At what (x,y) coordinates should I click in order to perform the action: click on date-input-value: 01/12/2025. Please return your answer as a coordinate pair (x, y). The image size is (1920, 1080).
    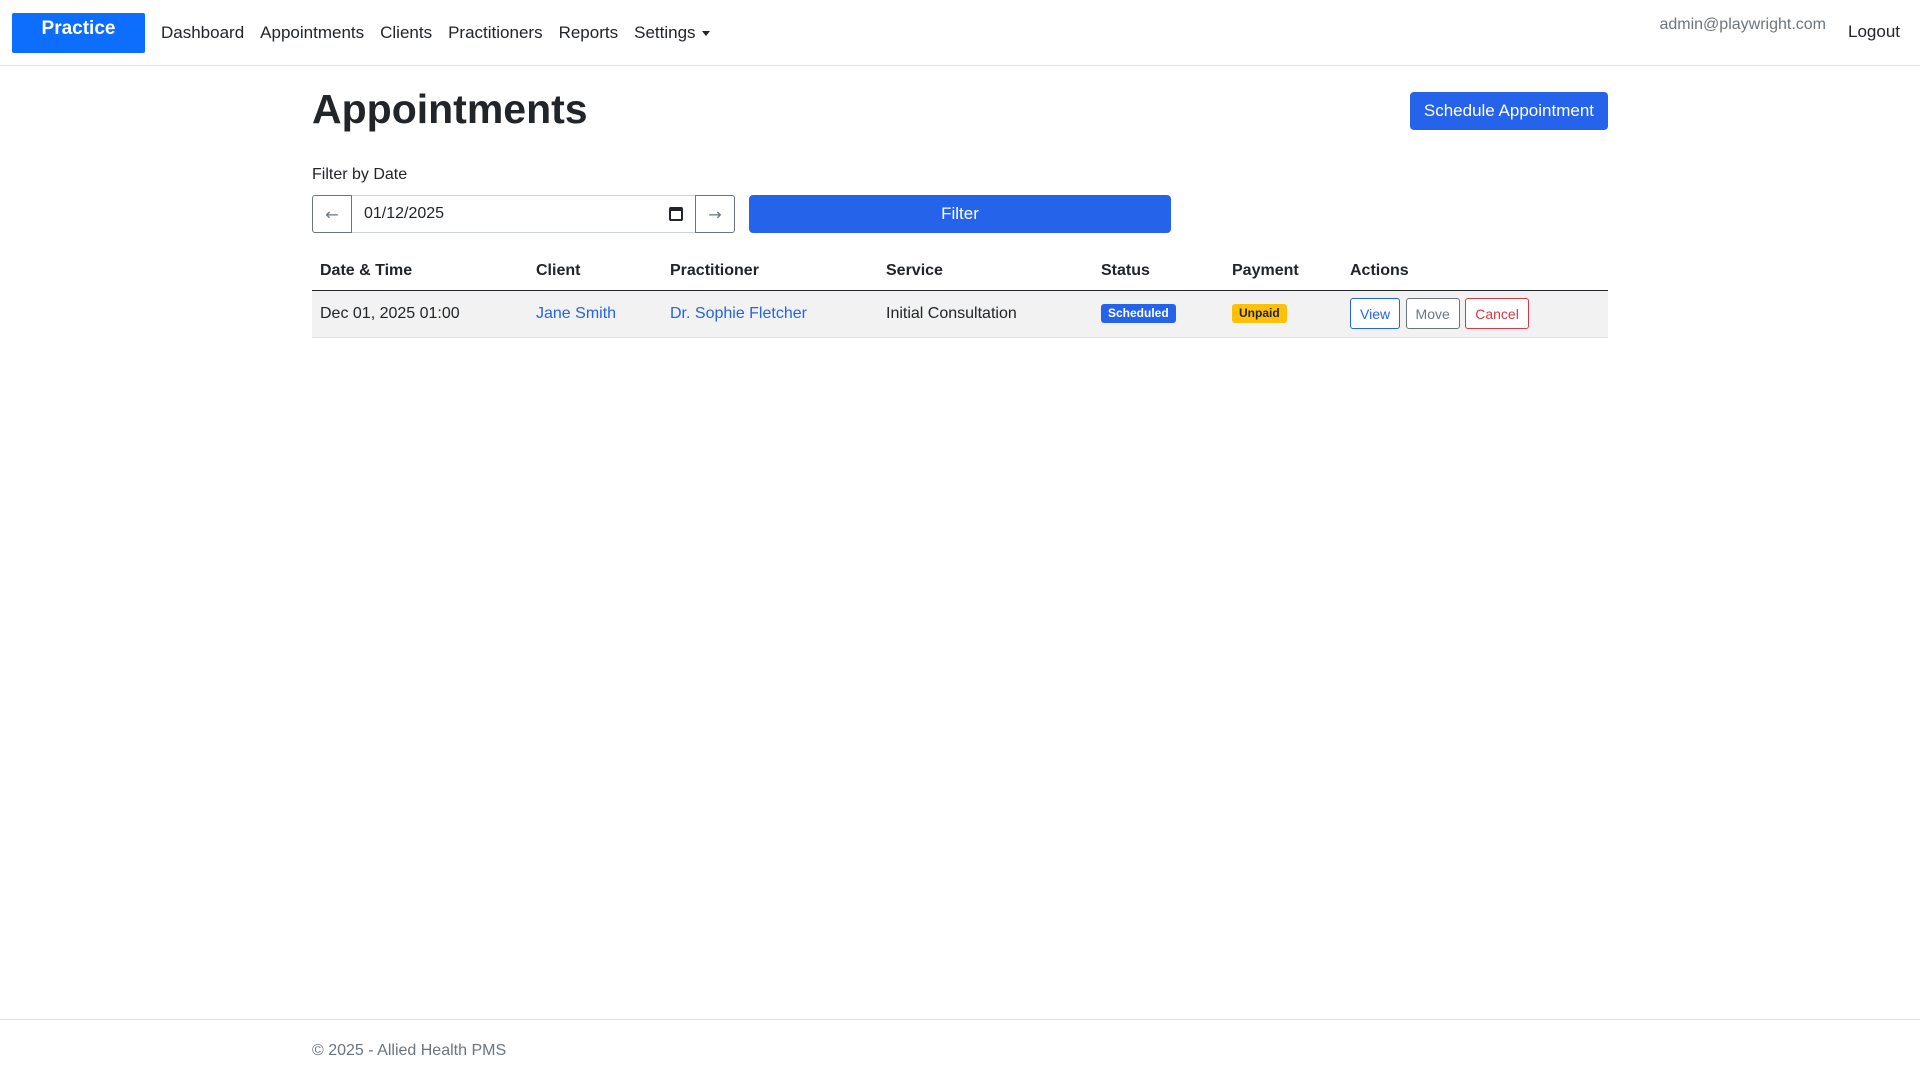
    Looking at the image, I should click on (404, 213).